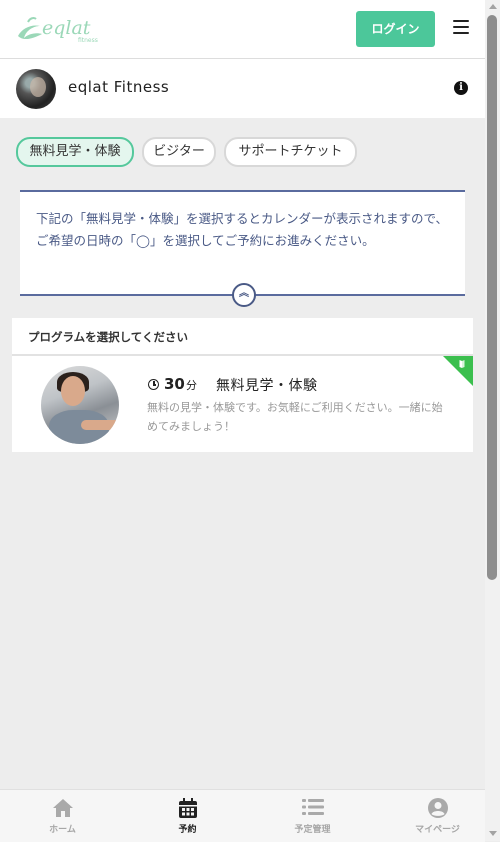 The width and height of the screenshot is (500, 842). What do you see at coordinates (36, 89) in the screenshot?
I see `studio-avatar` at bounding box center [36, 89].